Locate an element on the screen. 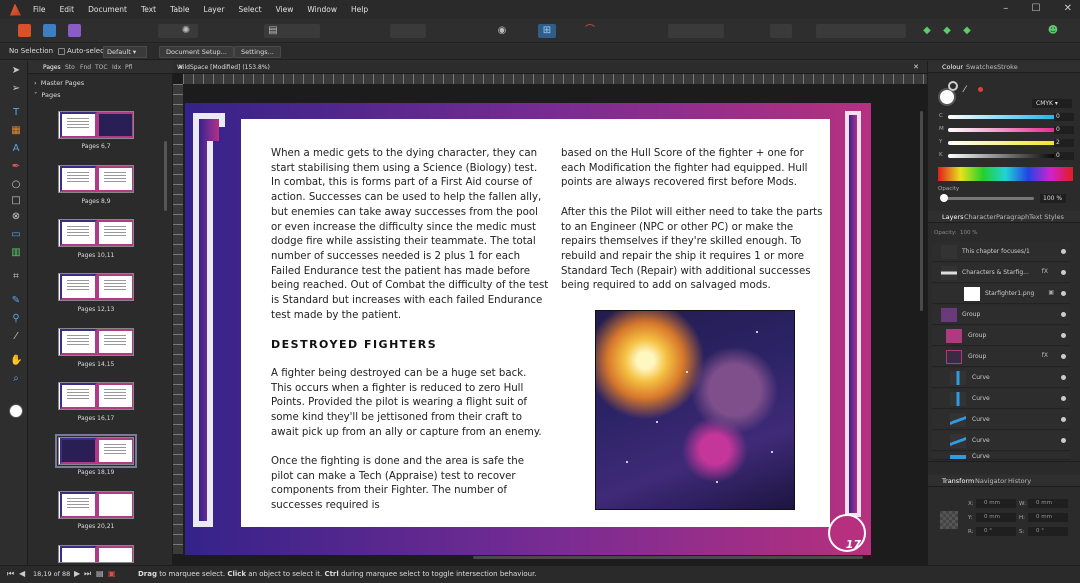  tab-character: Character is located at coordinates (980, 217).